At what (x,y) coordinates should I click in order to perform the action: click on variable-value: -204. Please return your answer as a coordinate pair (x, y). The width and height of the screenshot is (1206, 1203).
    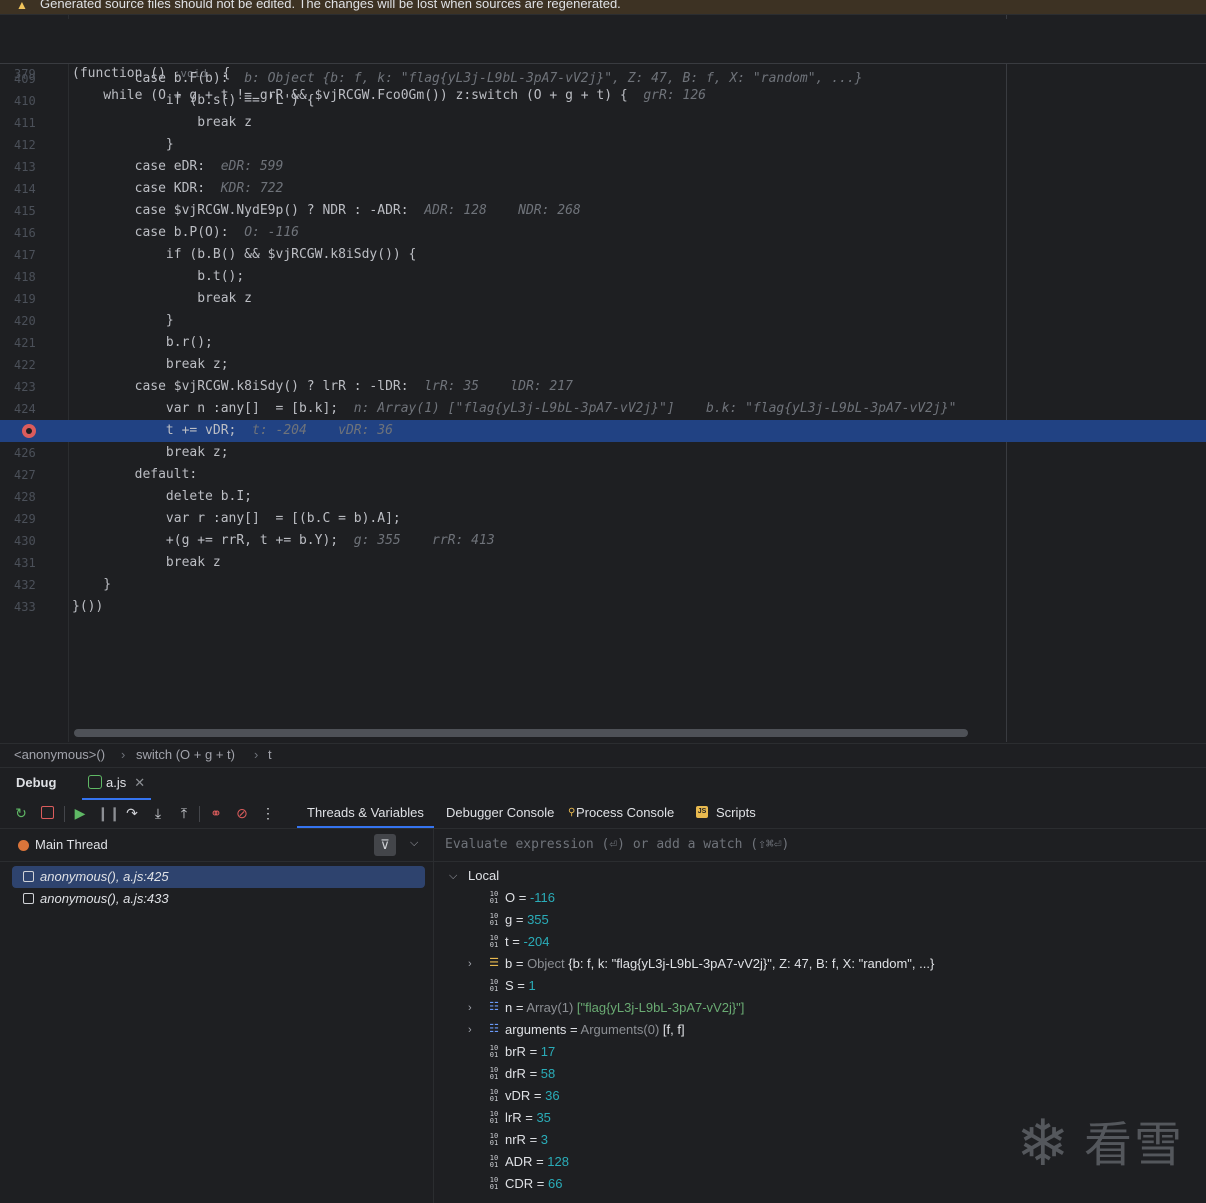
    Looking at the image, I should click on (536, 941).